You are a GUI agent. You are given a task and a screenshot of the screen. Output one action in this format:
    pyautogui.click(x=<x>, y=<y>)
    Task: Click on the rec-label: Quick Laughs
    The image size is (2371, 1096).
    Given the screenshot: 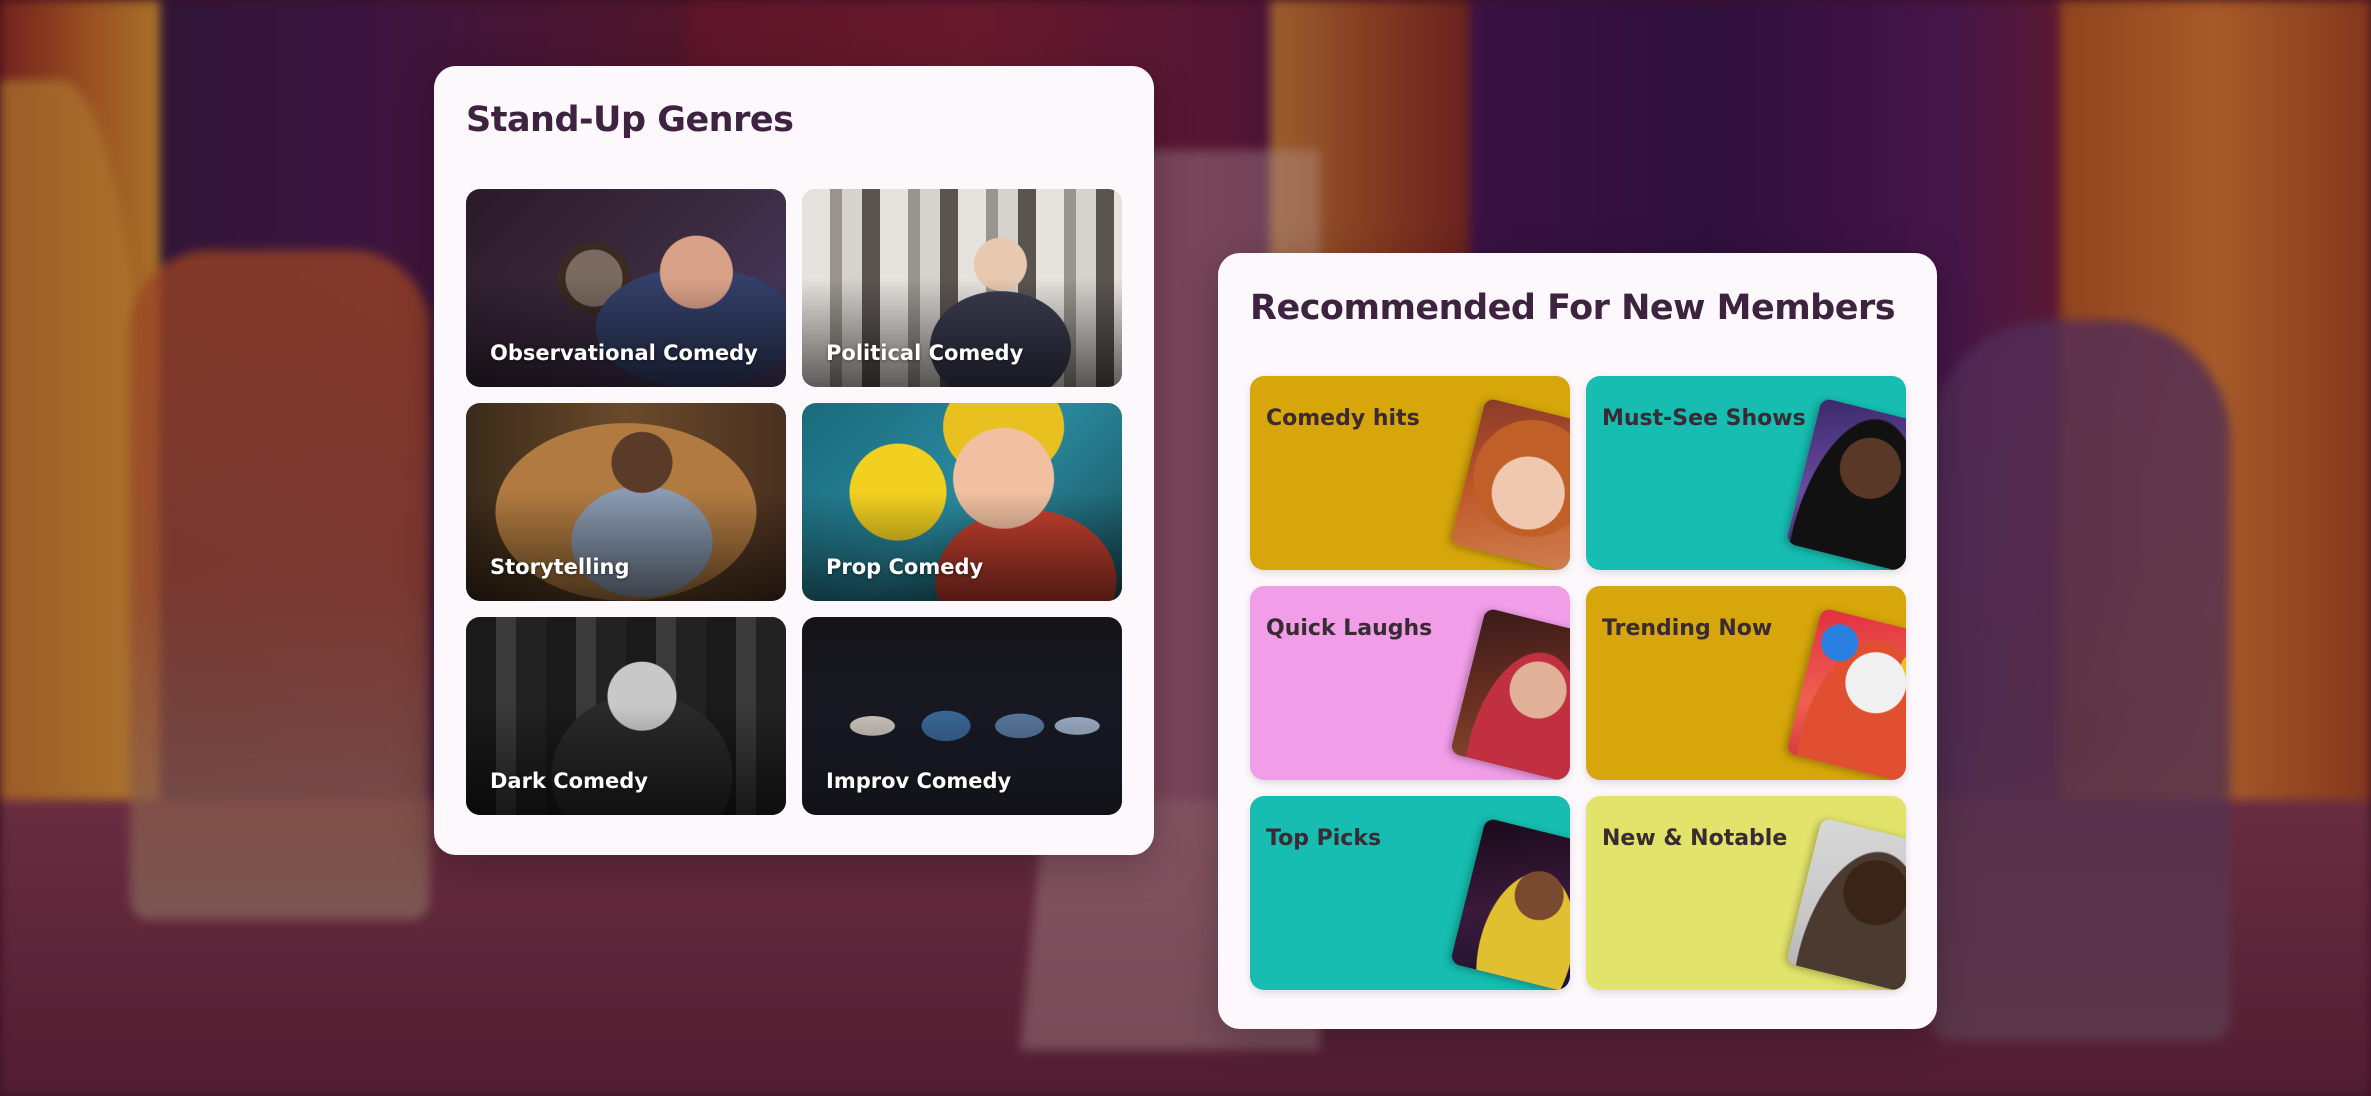 What is the action you would take?
    pyautogui.click(x=1349, y=628)
    